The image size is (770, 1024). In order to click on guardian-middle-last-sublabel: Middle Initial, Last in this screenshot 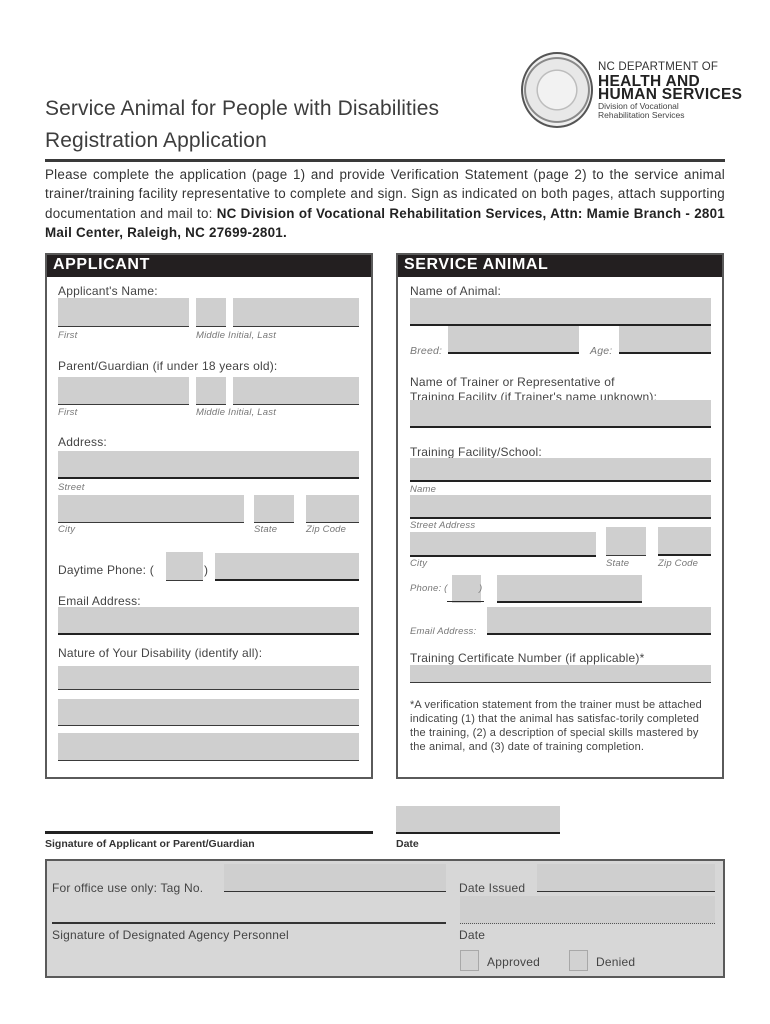, I will do `click(236, 412)`.